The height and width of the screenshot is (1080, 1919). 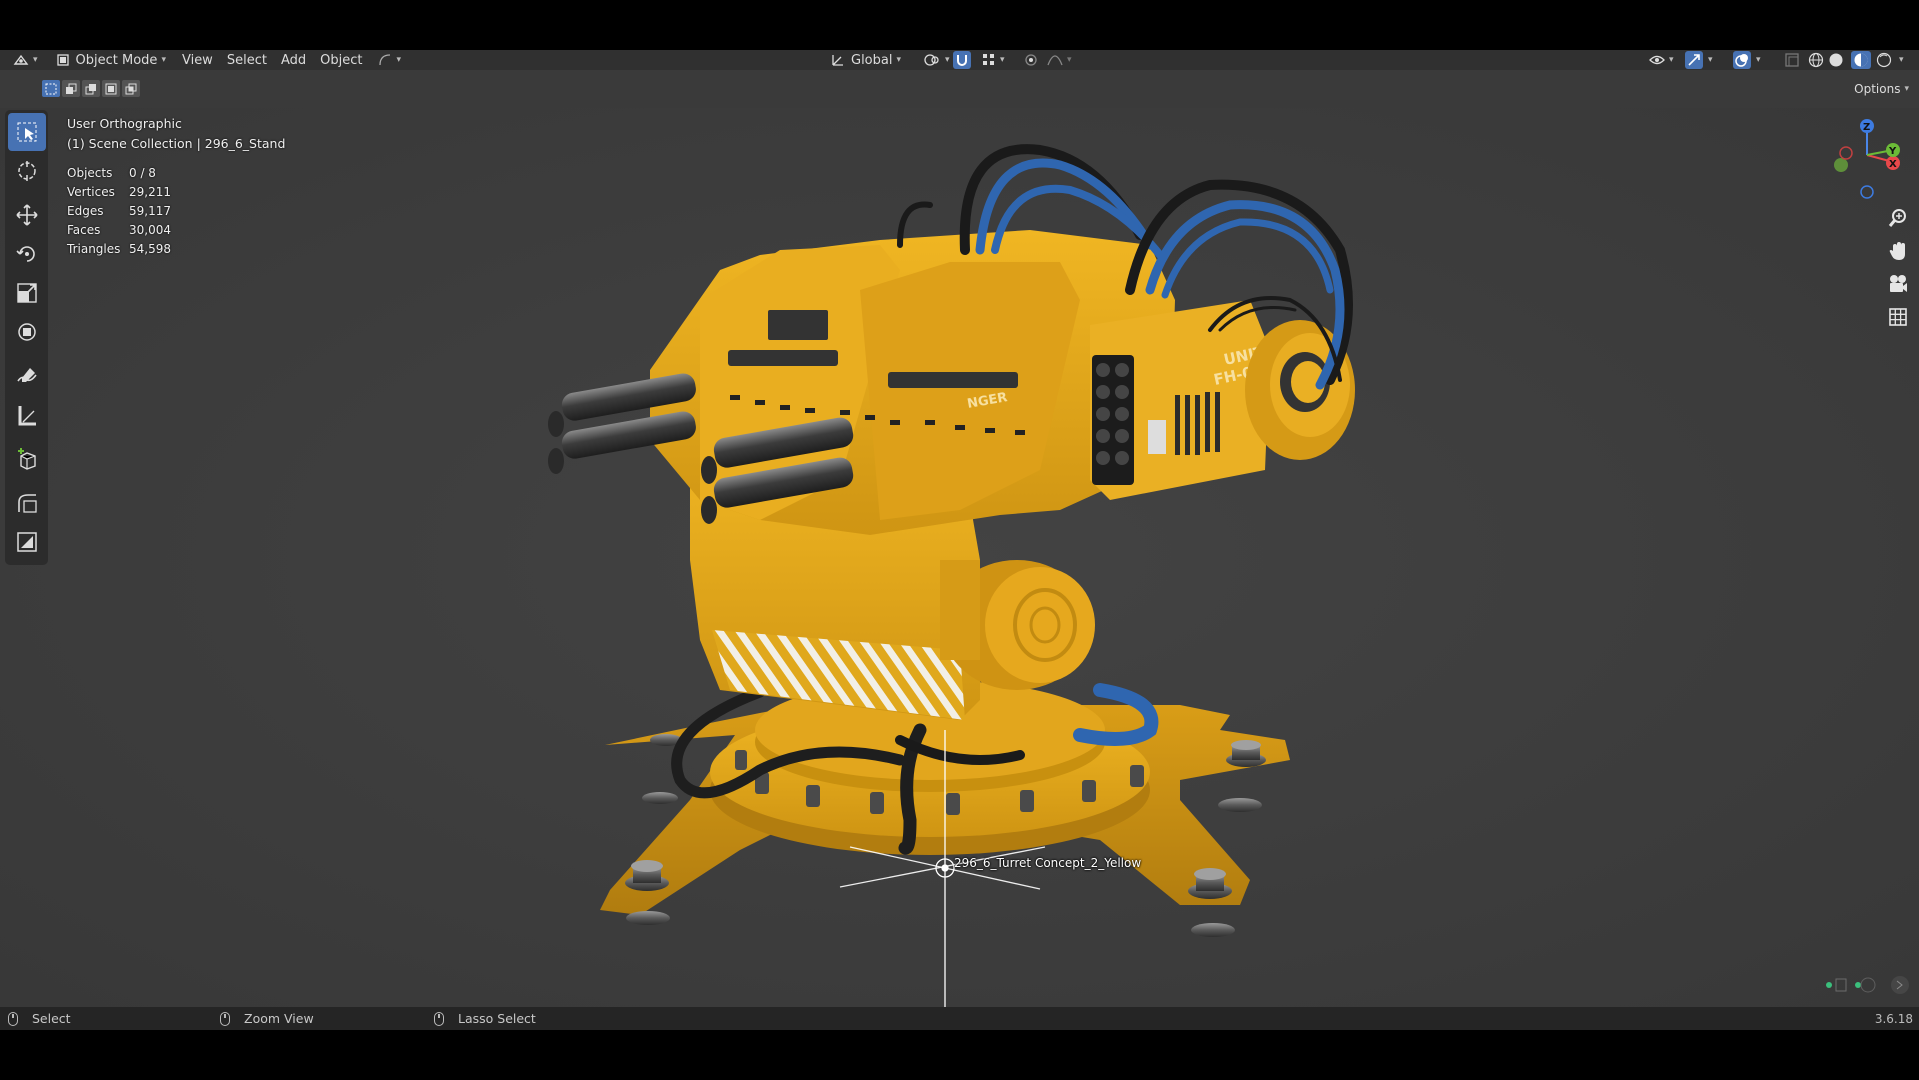 What do you see at coordinates (142, 172) in the screenshot?
I see `stat-value: 0 / 8` at bounding box center [142, 172].